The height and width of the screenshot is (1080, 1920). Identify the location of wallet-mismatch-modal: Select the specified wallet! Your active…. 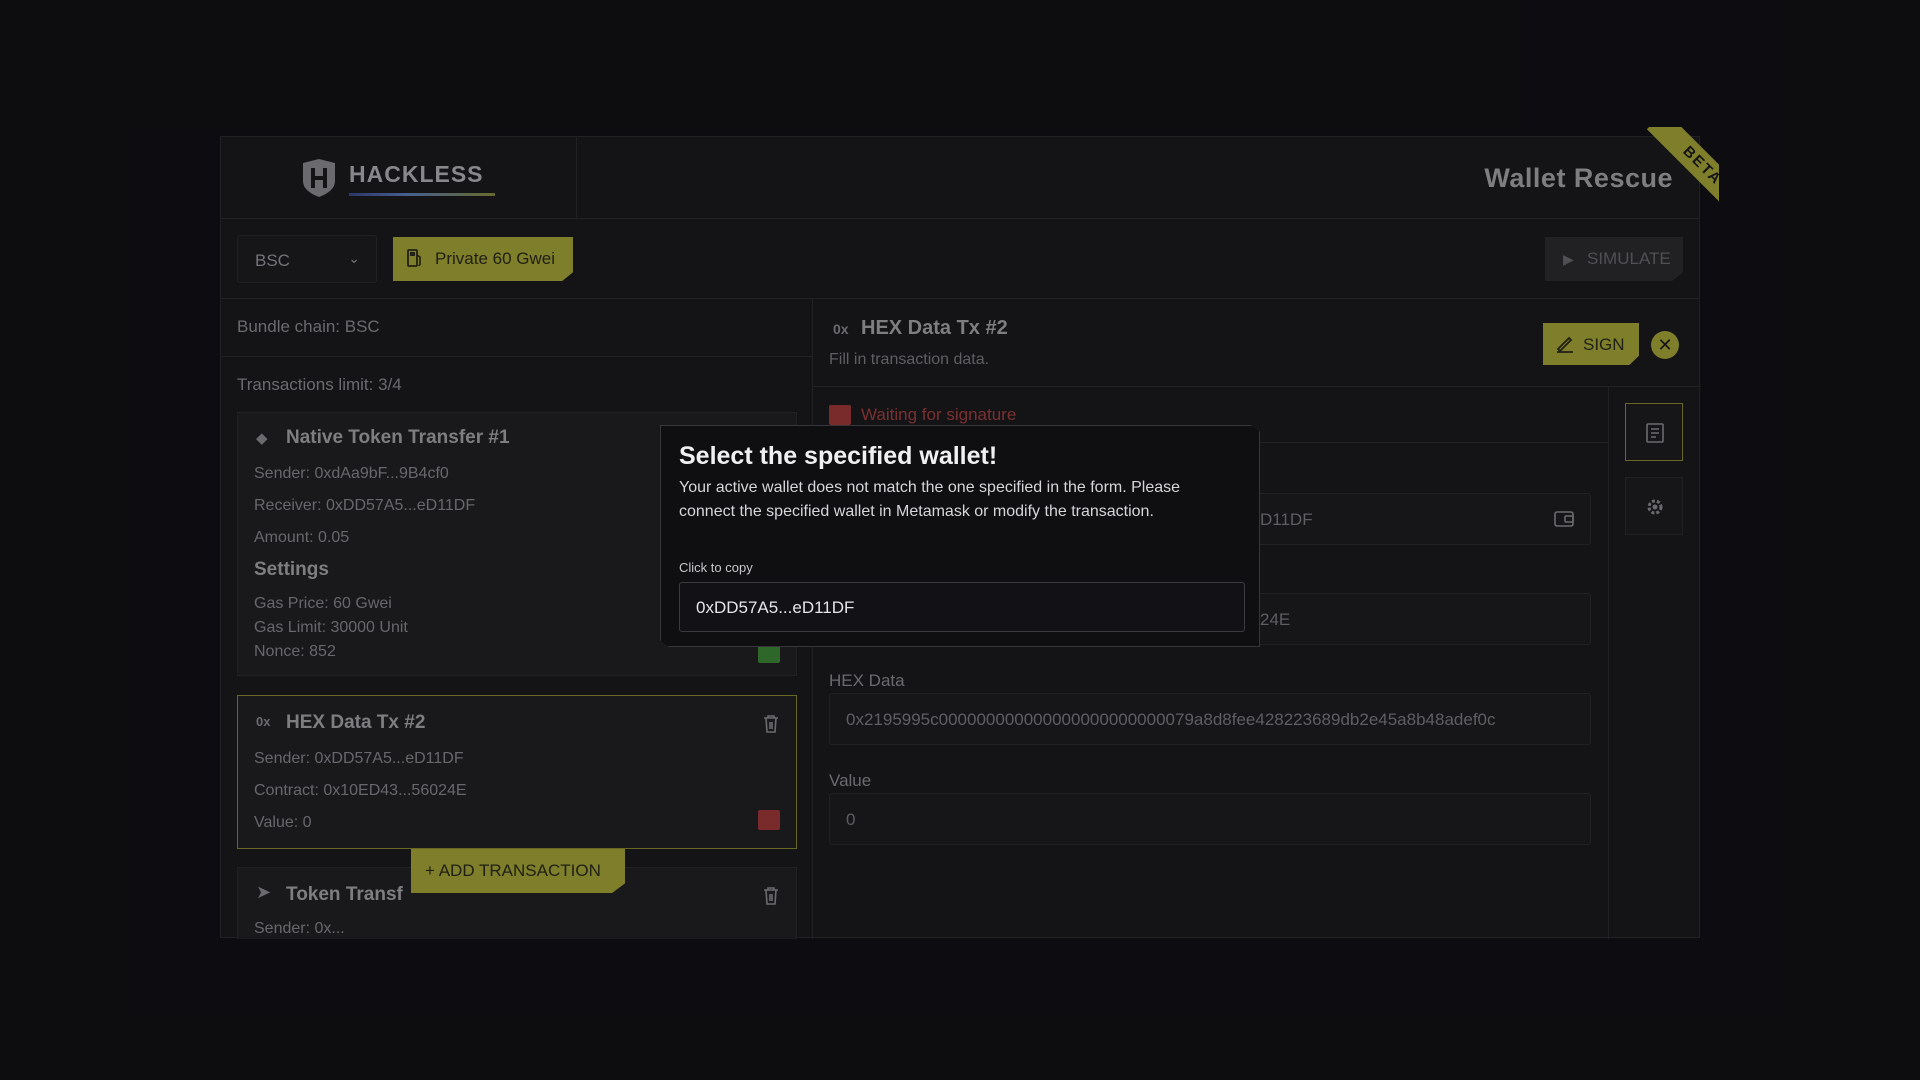
(960, 536).